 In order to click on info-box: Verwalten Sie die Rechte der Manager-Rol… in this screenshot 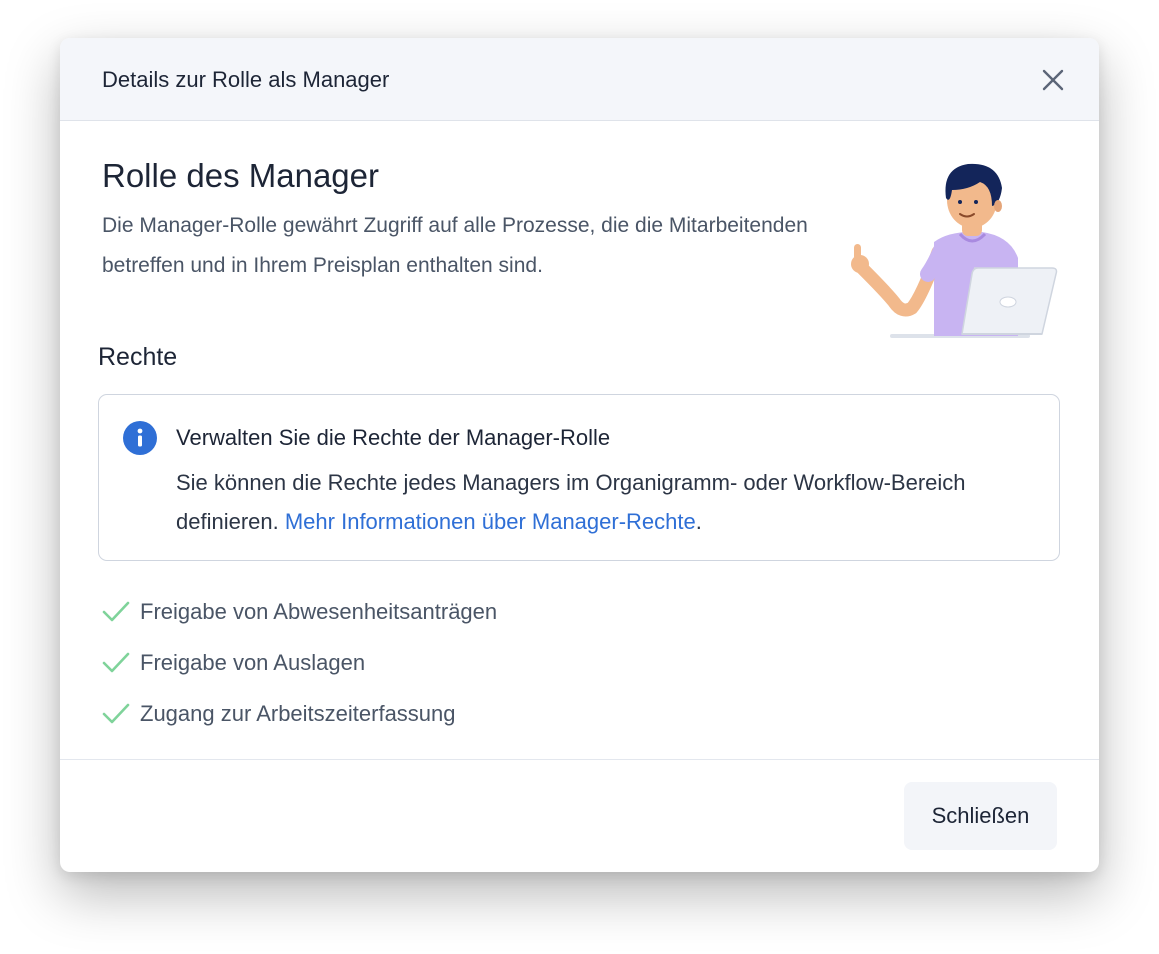, I will do `click(579, 477)`.